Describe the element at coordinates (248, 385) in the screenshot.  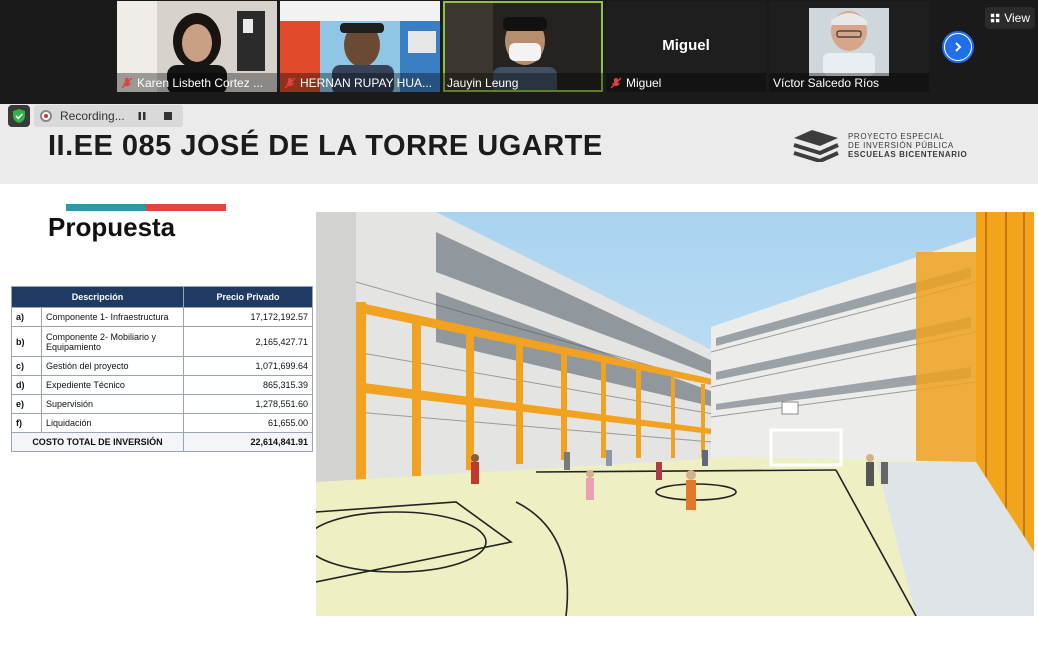
I see `row-value: 865,315.39` at that location.